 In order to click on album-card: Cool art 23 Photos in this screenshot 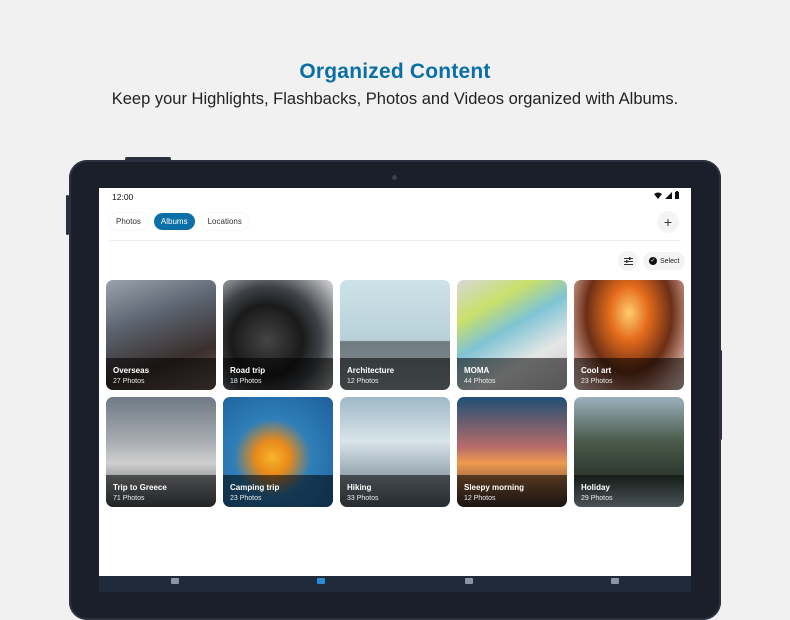, I will do `click(629, 335)`.